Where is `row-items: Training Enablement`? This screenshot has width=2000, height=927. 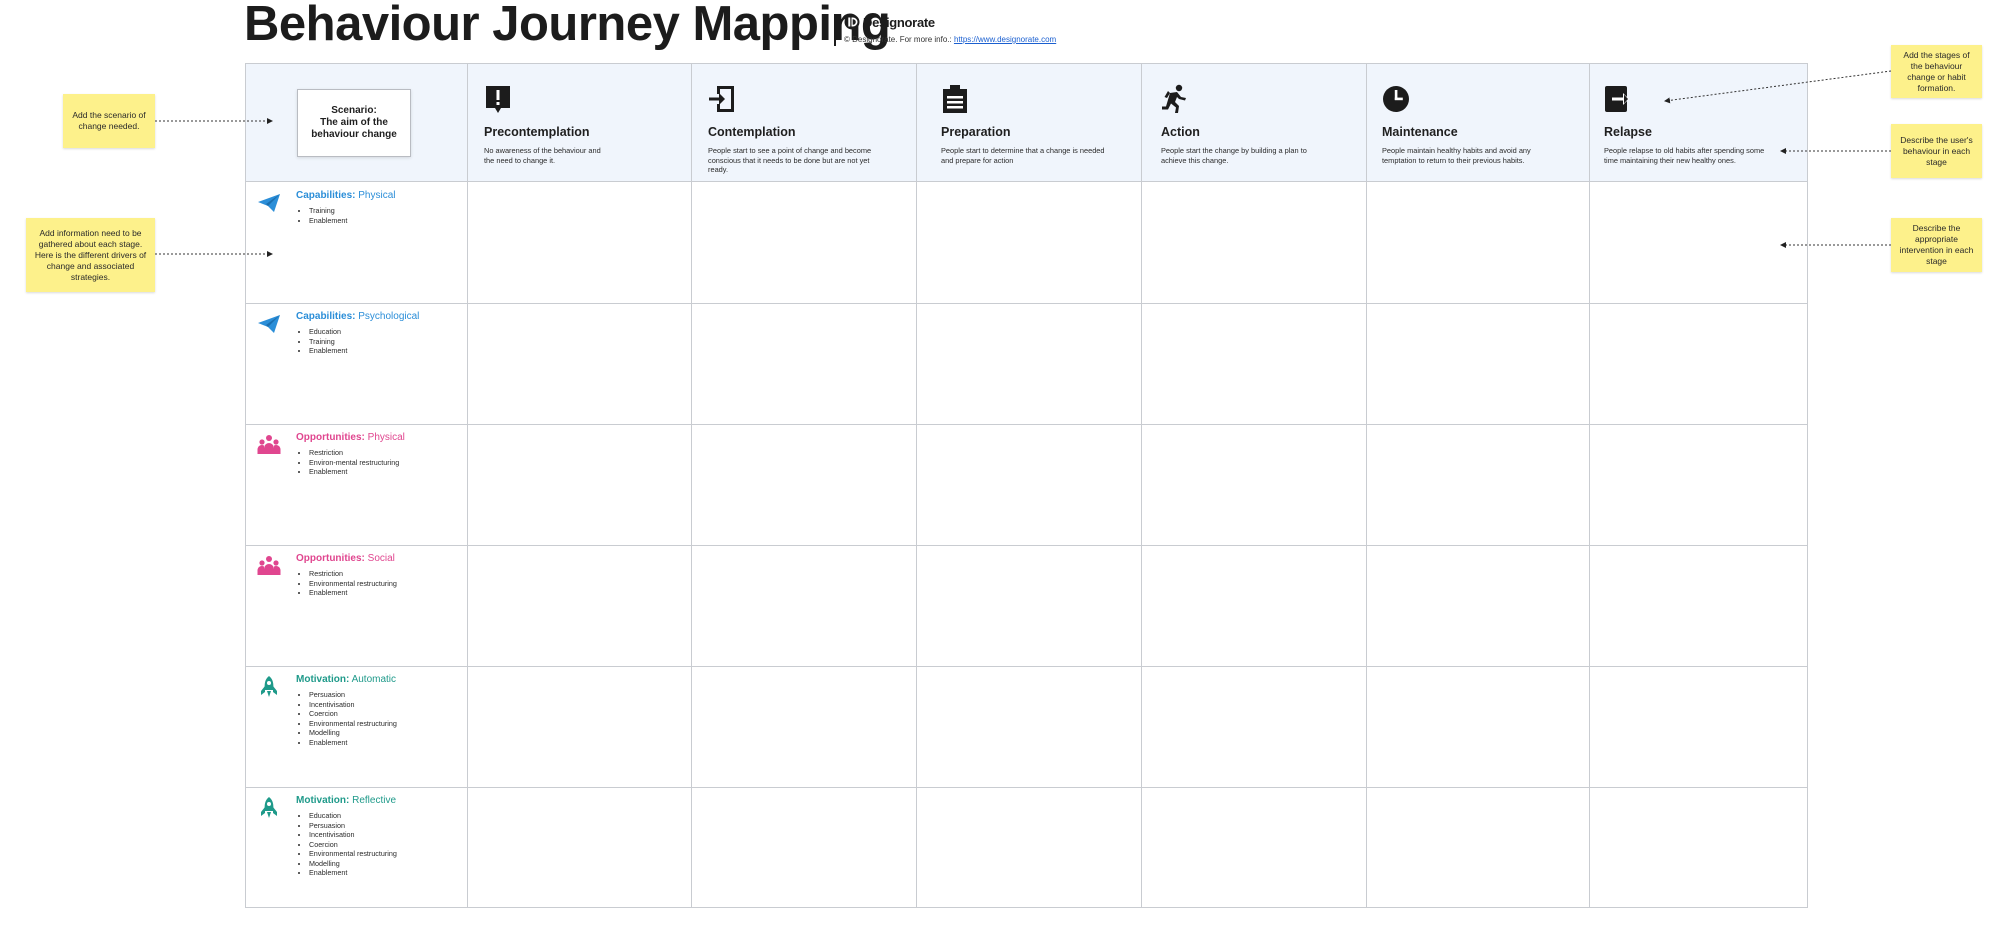
row-items: Training Enablement is located at coordinates (328, 215).